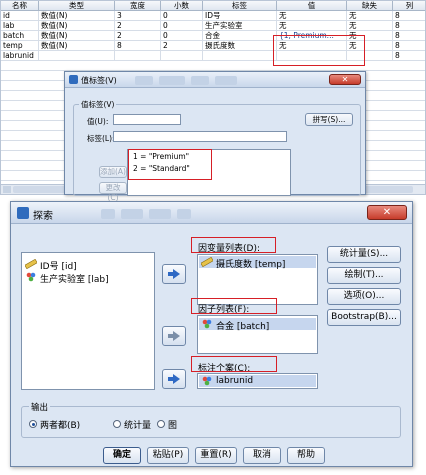 Image resolution: width=426 pixels, height=475 pixels. I want to click on col-header-label: 标签, so click(240, 6).